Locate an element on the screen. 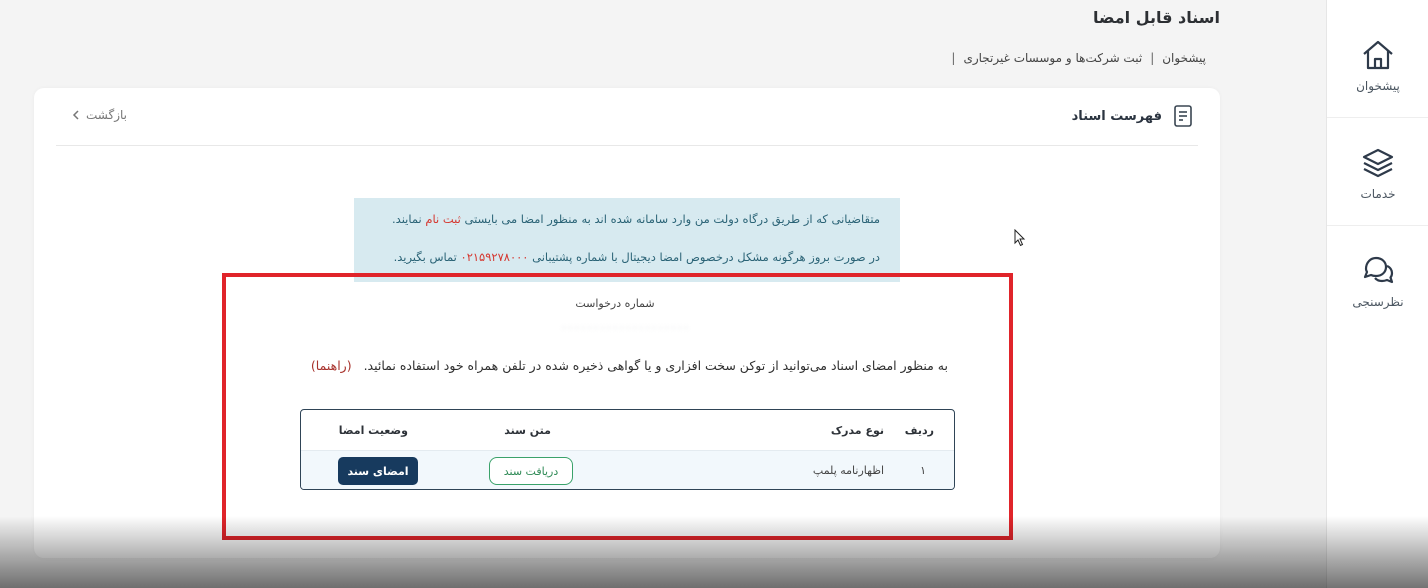  download-document-button: دریافت سند is located at coordinates (531, 471).